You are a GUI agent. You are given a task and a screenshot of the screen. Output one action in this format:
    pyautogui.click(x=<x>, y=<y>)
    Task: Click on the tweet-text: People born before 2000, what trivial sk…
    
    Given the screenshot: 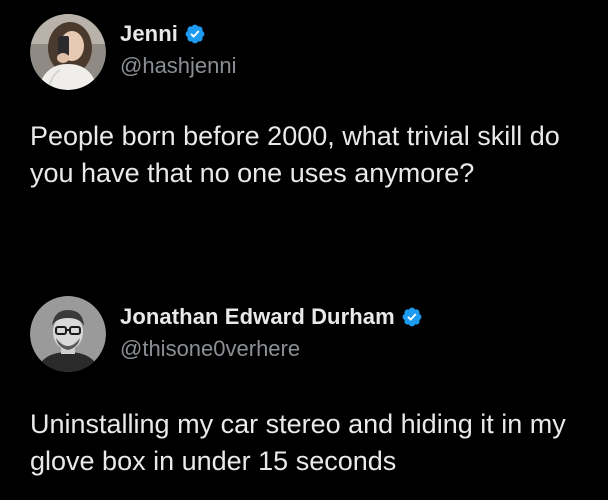 What is the action you would take?
    pyautogui.click(x=295, y=154)
    